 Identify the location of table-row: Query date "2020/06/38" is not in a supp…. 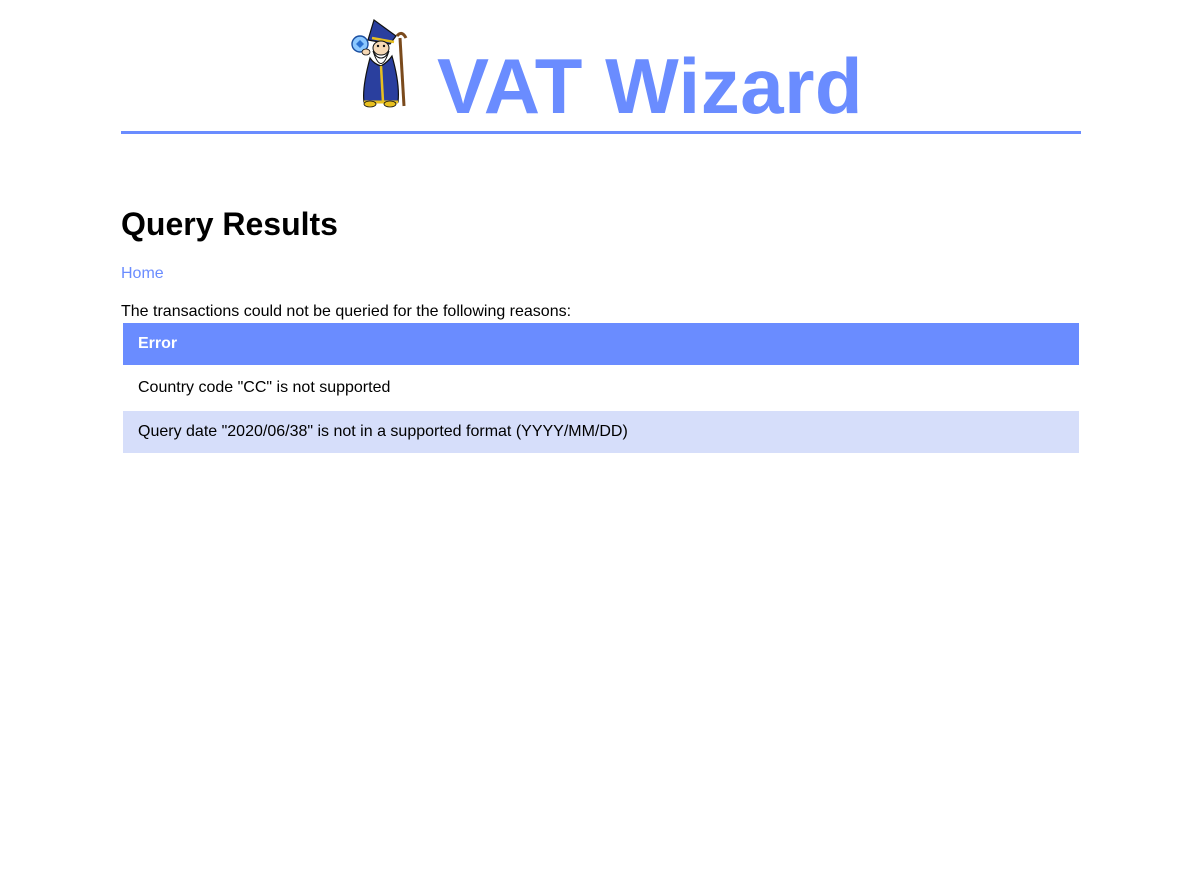
(601, 432).